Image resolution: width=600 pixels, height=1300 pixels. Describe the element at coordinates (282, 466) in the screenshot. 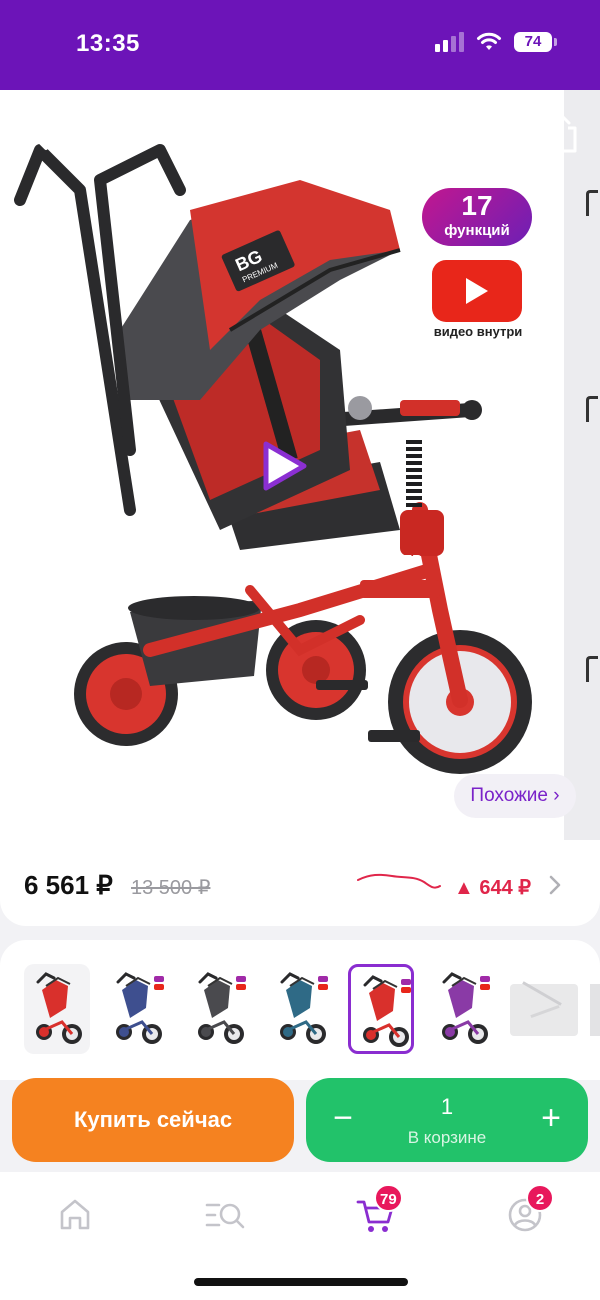

I see `play-icon` at that location.